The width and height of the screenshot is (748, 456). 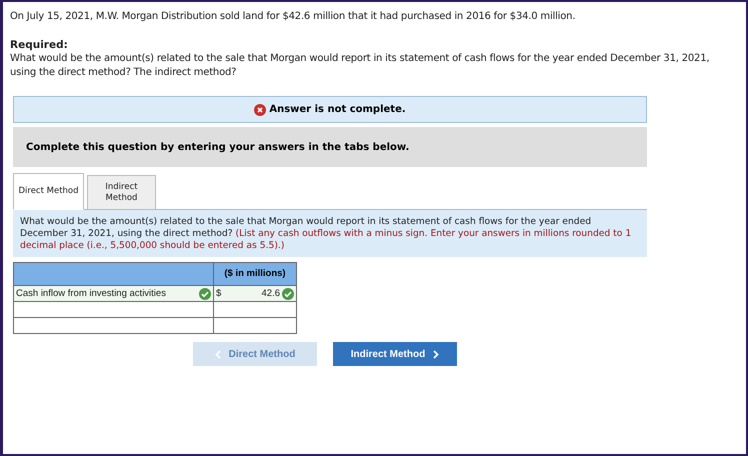 What do you see at coordinates (217, 354) in the screenshot?
I see `chevron-left-icon` at bounding box center [217, 354].